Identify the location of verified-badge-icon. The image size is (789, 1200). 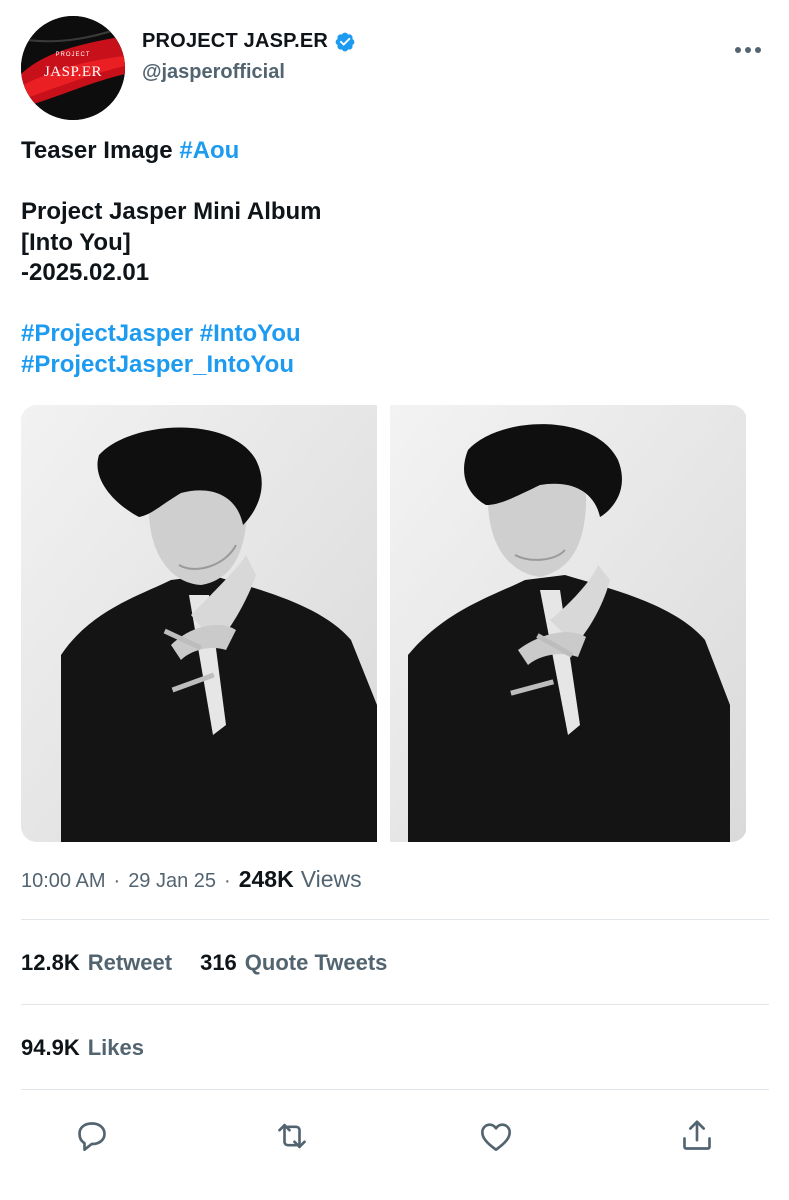
(345, 42).